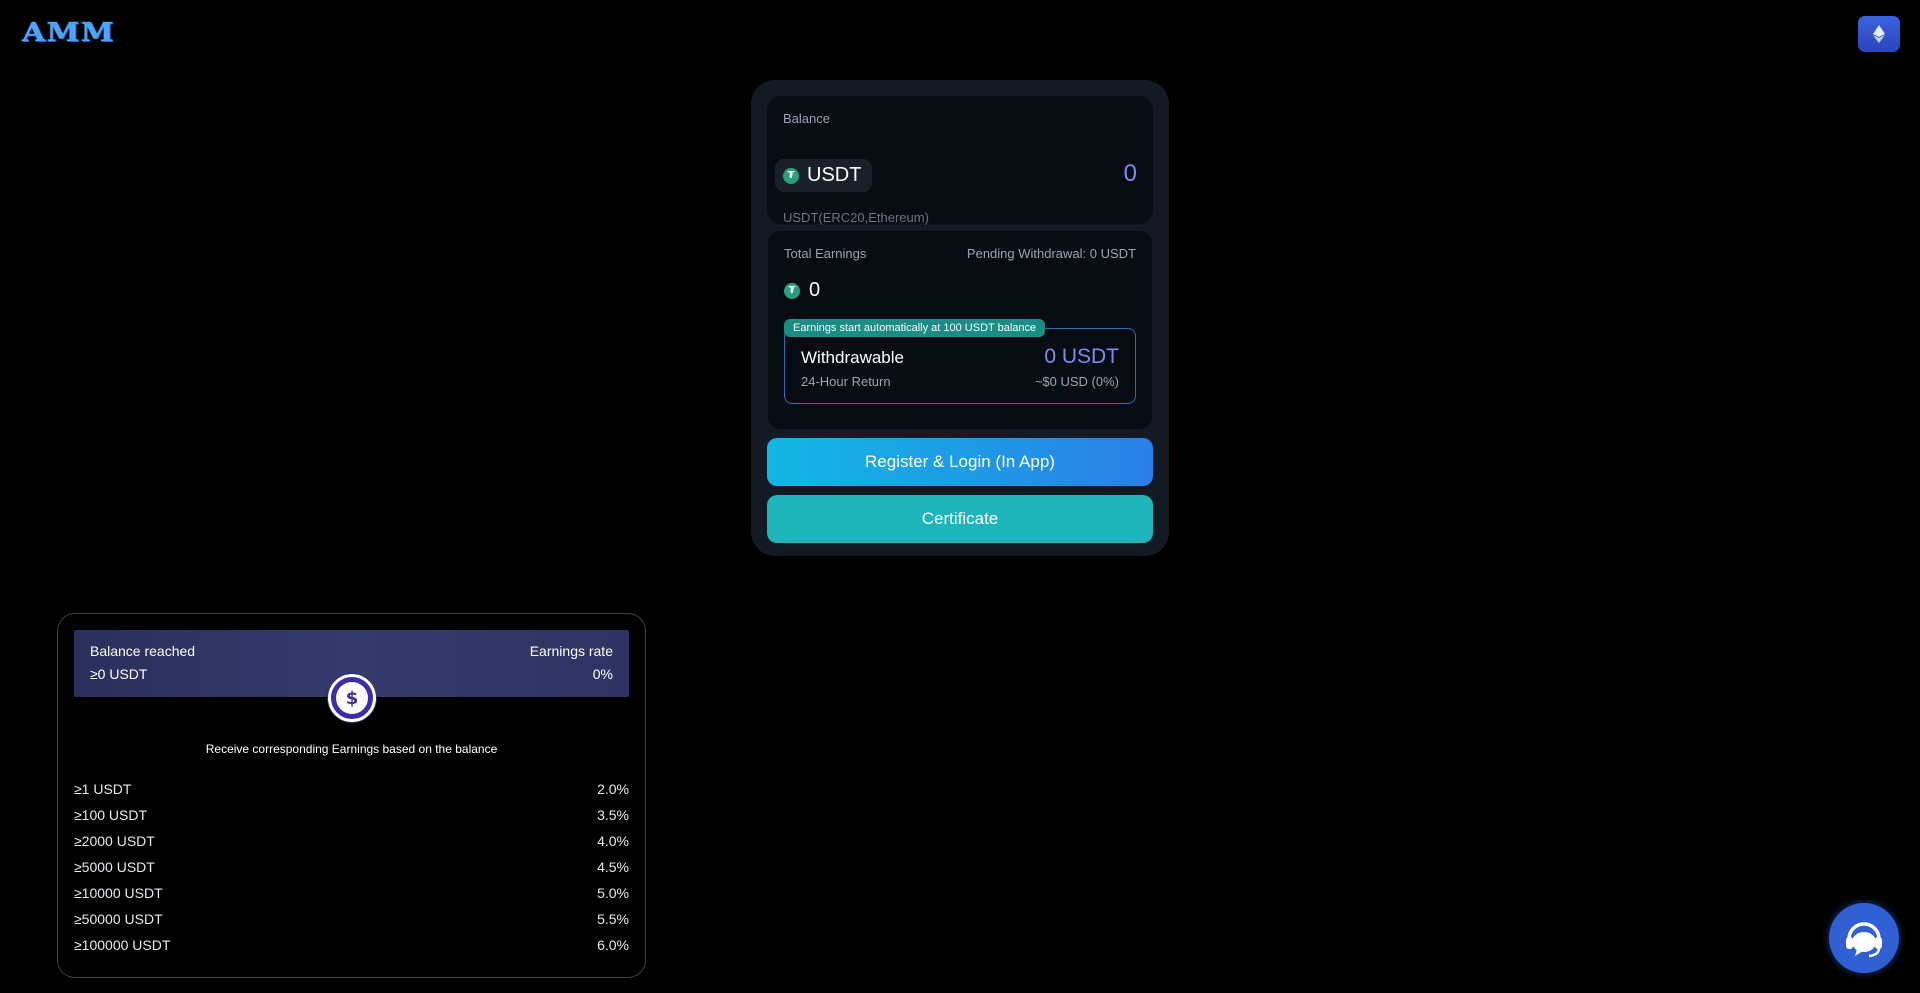 The width and height of the screenshot is (1920, 993). What do you see at coordinates (613, 867) in the screenshot?
I see `tier-rate: 4.5%` at bounding box center [613, 867].